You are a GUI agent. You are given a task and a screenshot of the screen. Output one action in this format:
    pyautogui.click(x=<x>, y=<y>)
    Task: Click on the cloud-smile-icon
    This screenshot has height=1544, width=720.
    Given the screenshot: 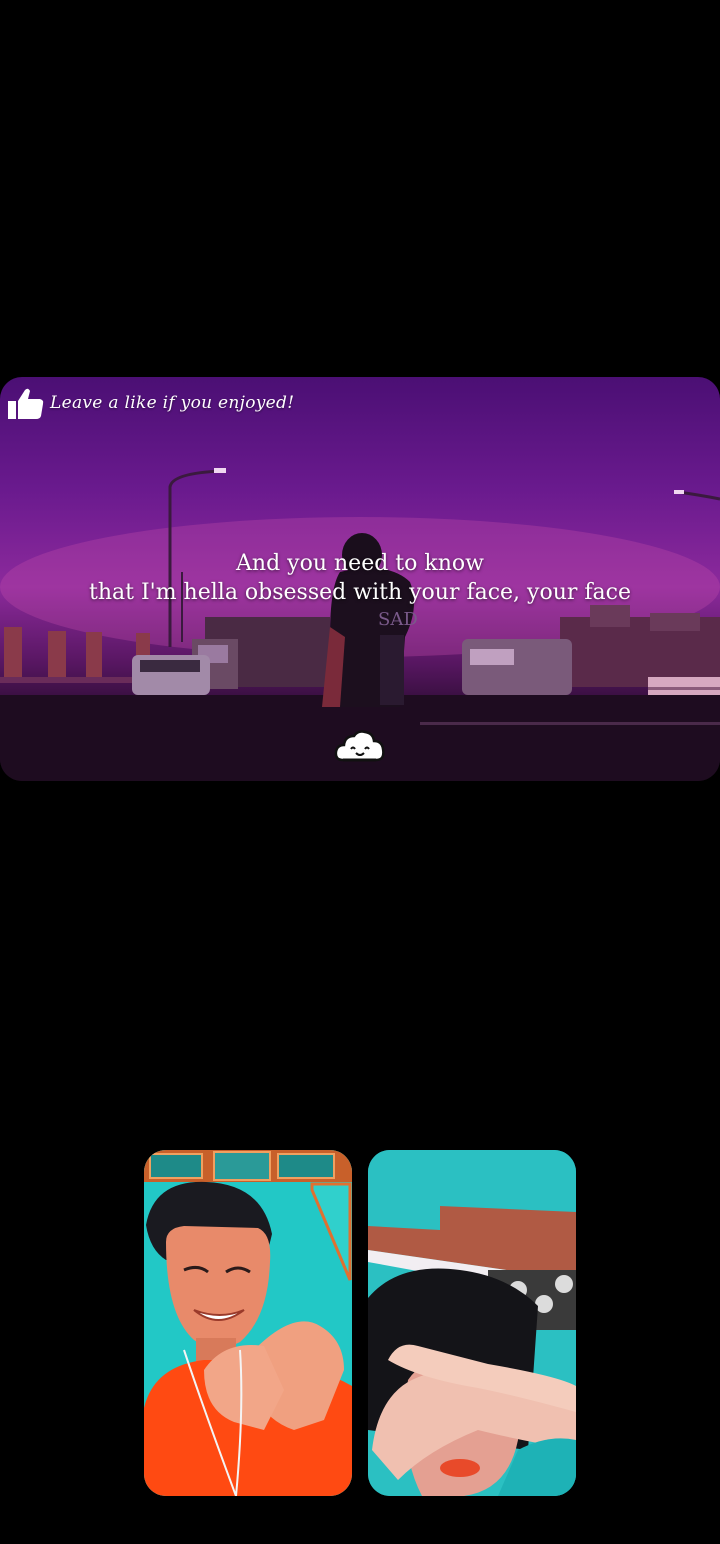 What is the action you would take?
    pyautogui.click(x=359, y=746)
    